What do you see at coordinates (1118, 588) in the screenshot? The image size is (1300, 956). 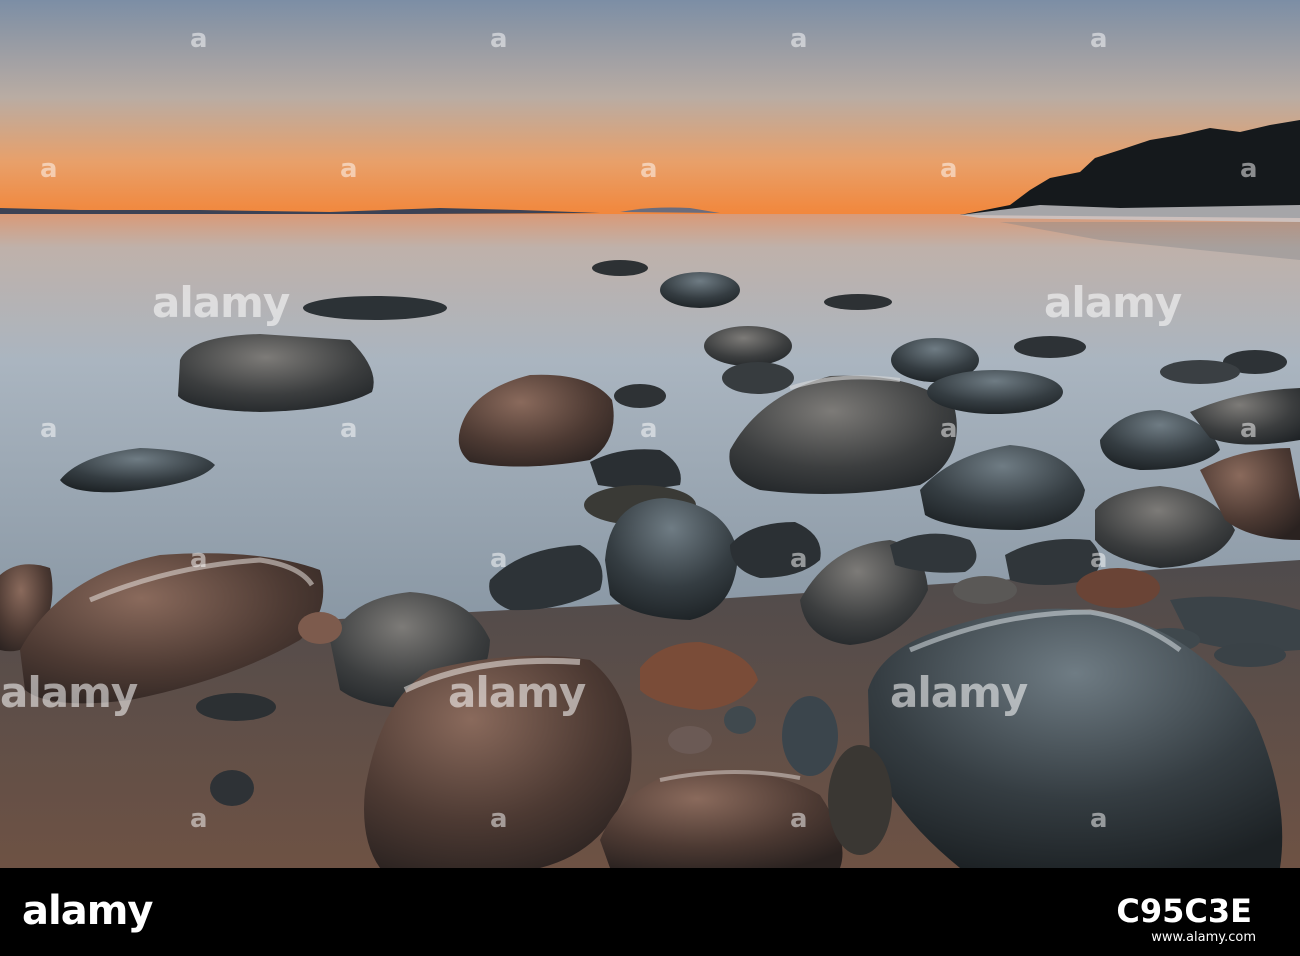 I see `reddish-pebble` at bounding box center [1118, 588].